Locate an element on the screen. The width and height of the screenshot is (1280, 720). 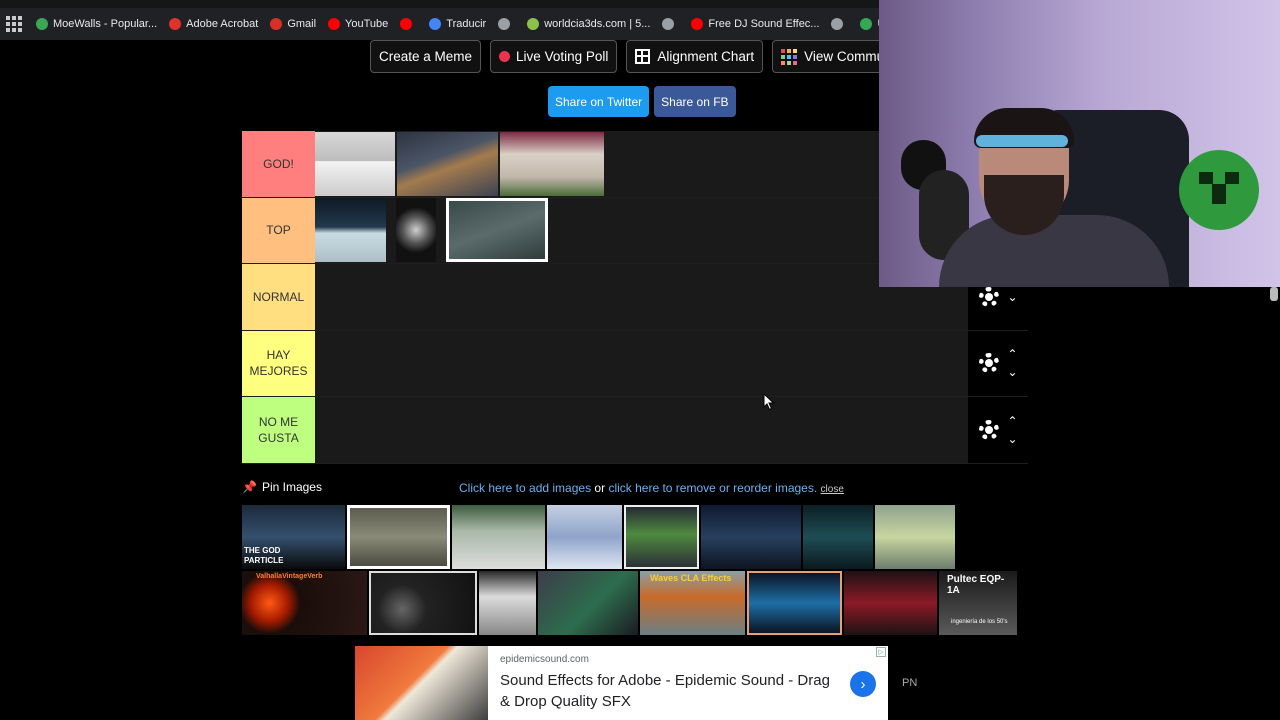
tier-label: TOP is located at coordinates (278, 230).